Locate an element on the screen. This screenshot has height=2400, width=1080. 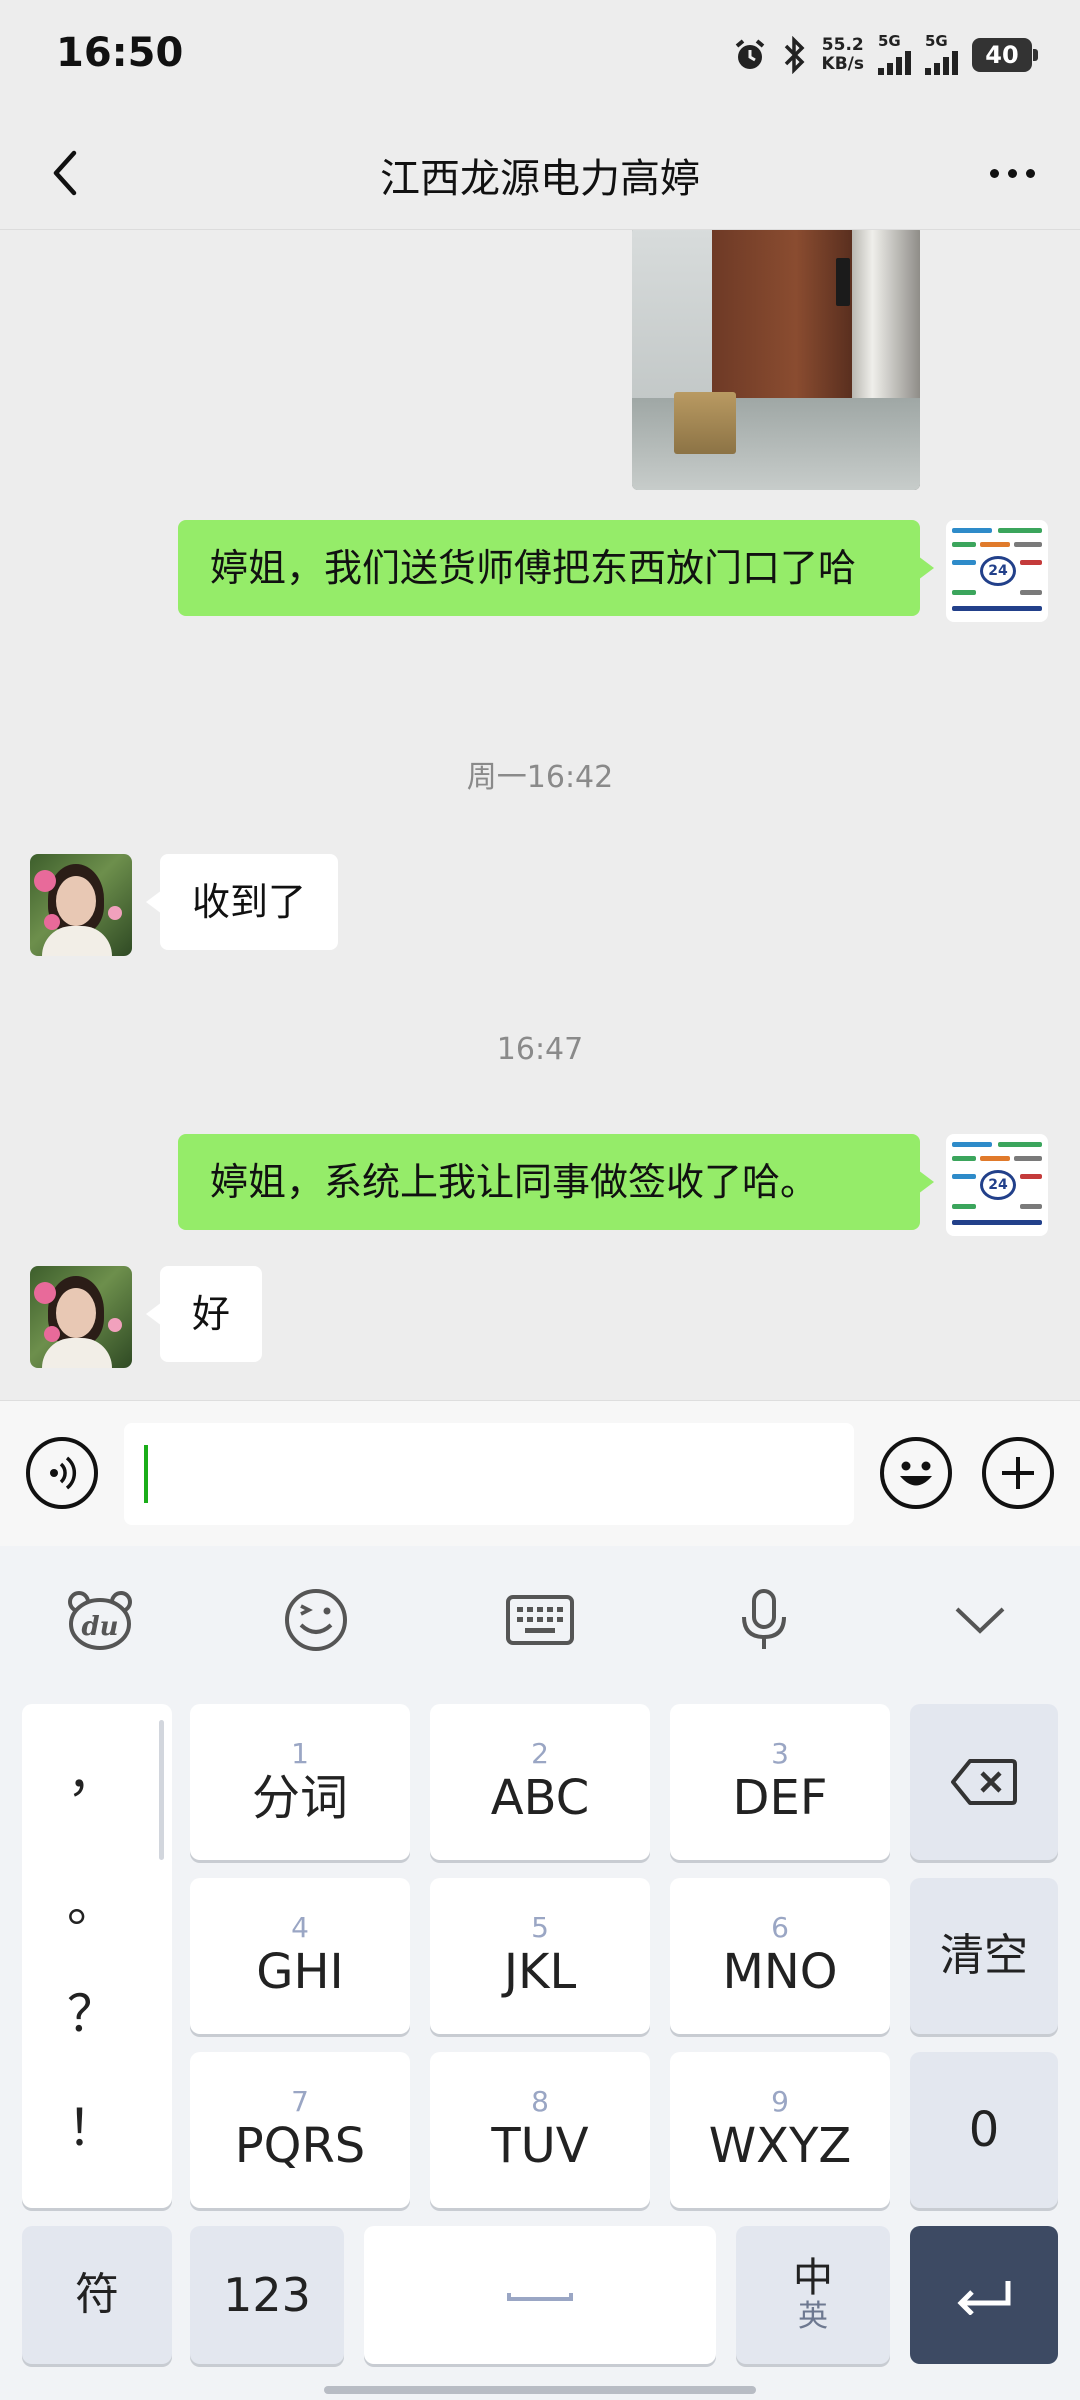
status-icons: 55.2 KB/s 5G 5G 40 is located at coordinates (885, 54).